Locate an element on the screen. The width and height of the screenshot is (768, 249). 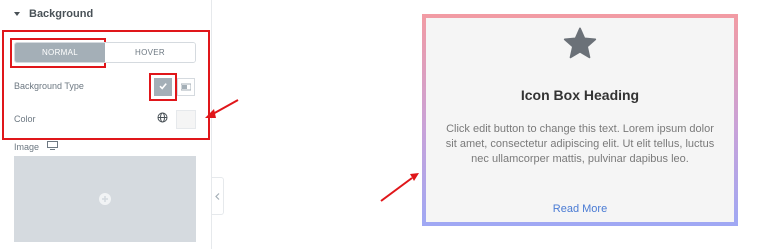
background-classic-button is located at coordinates (163, 87).